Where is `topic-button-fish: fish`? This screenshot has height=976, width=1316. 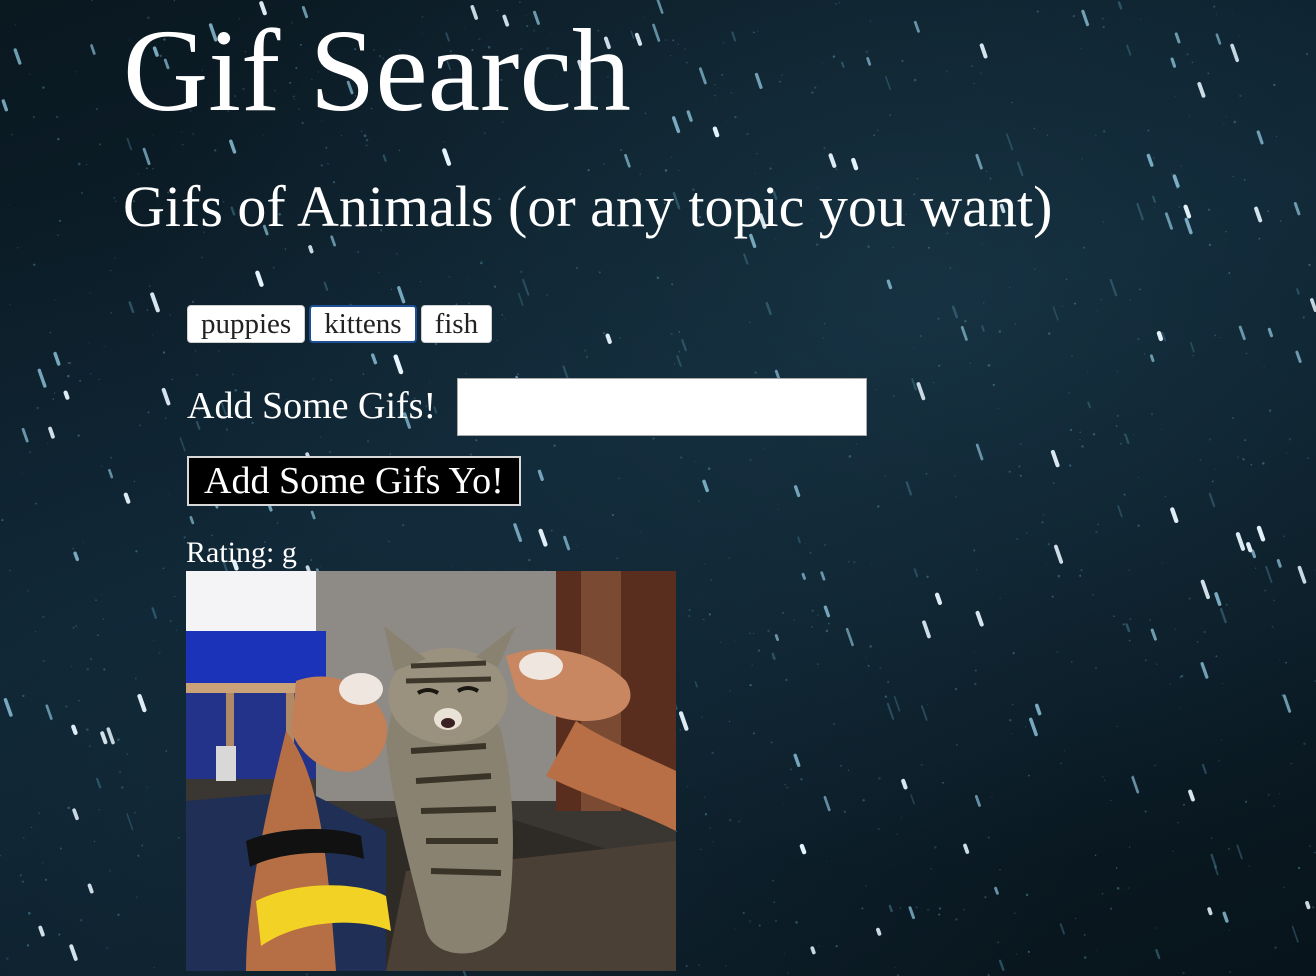 topic-button-fish: fish is located at coordinates (456, 324).